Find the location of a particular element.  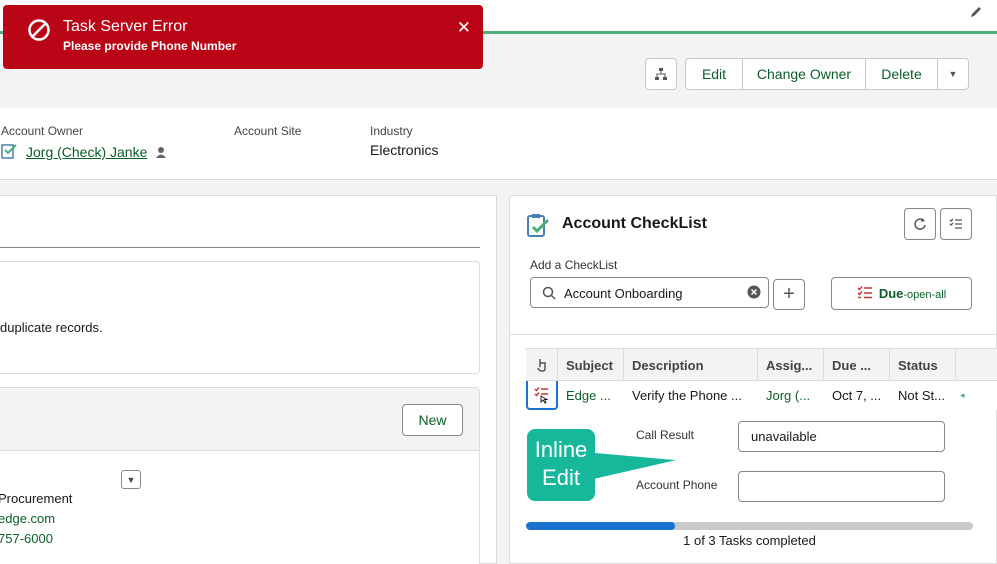

edit-button: Edit is located at coordinates (714, 74).